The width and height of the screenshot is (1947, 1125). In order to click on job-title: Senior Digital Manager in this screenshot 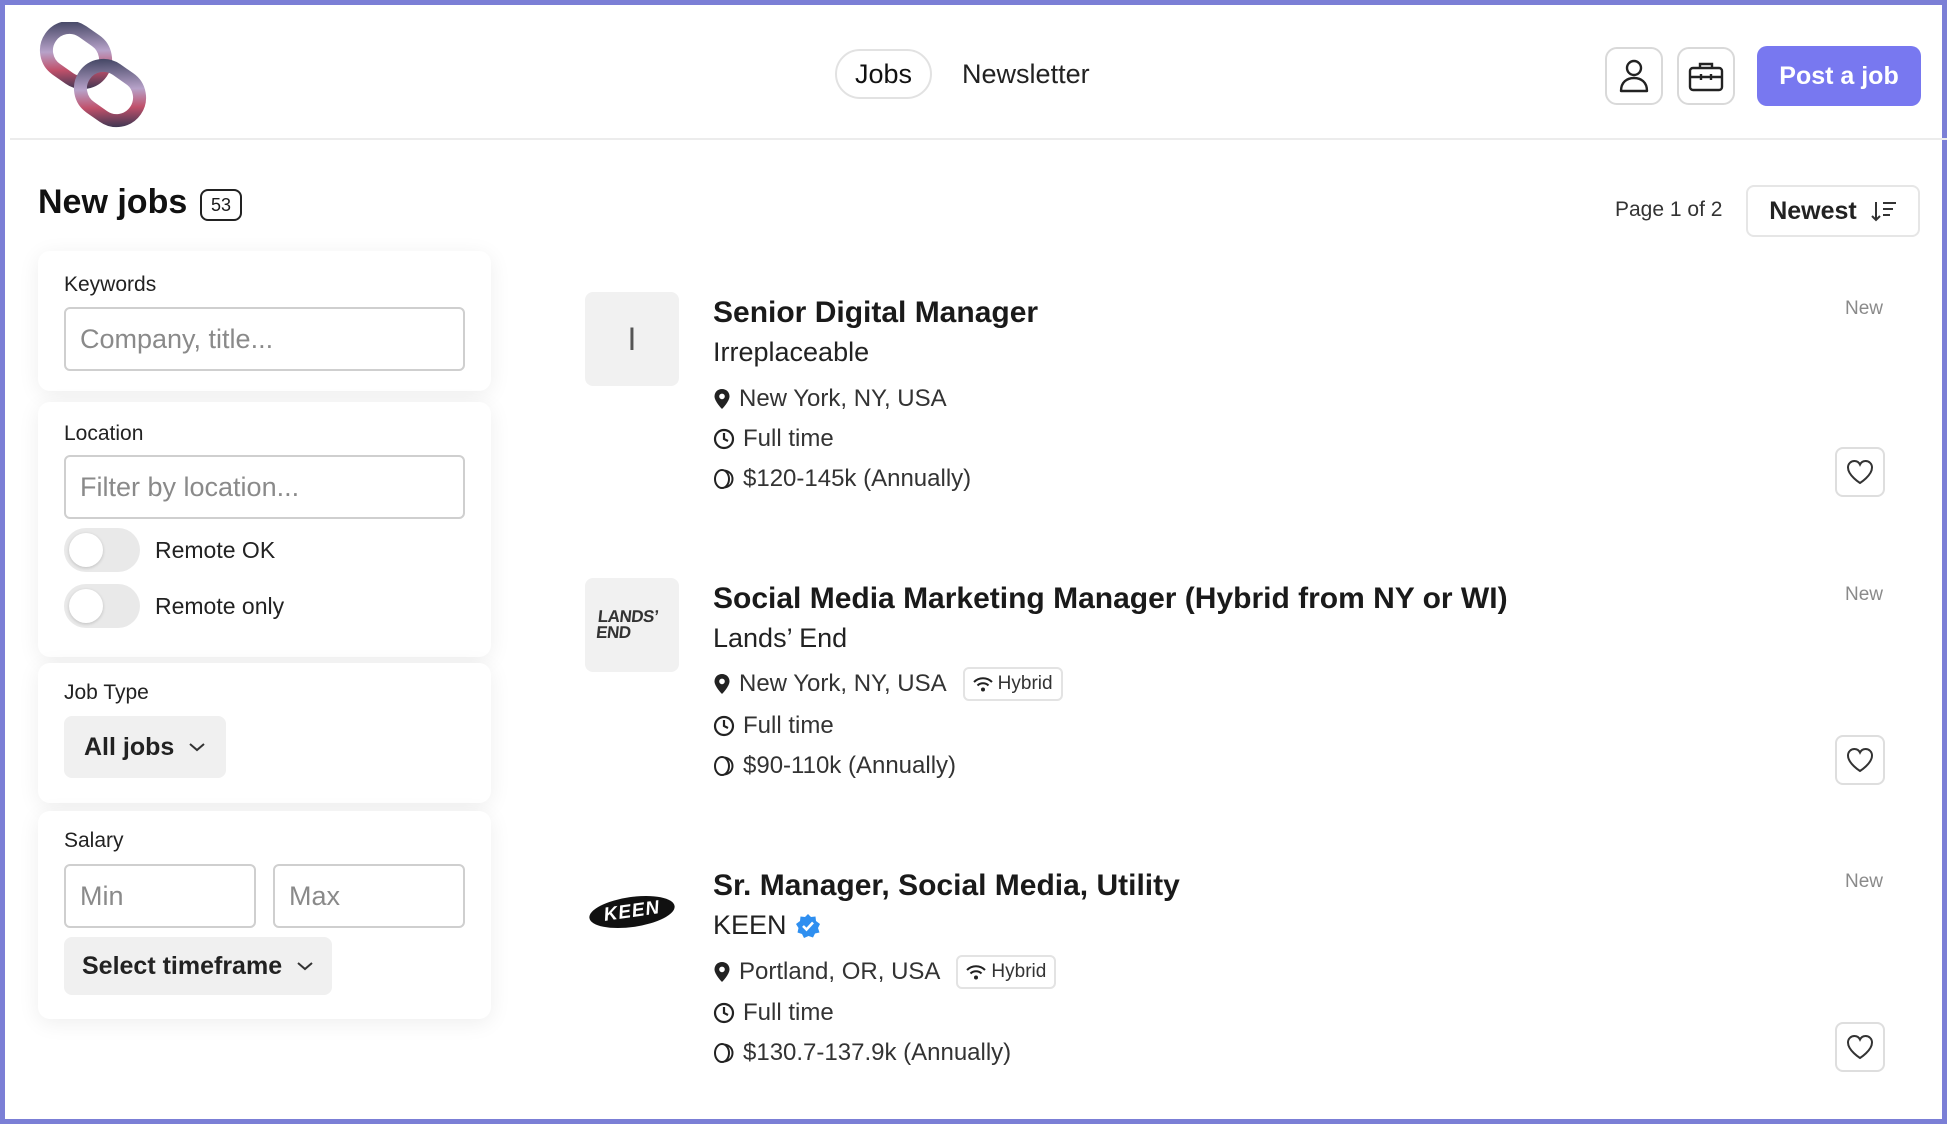, I will do `click(875, 313)`.